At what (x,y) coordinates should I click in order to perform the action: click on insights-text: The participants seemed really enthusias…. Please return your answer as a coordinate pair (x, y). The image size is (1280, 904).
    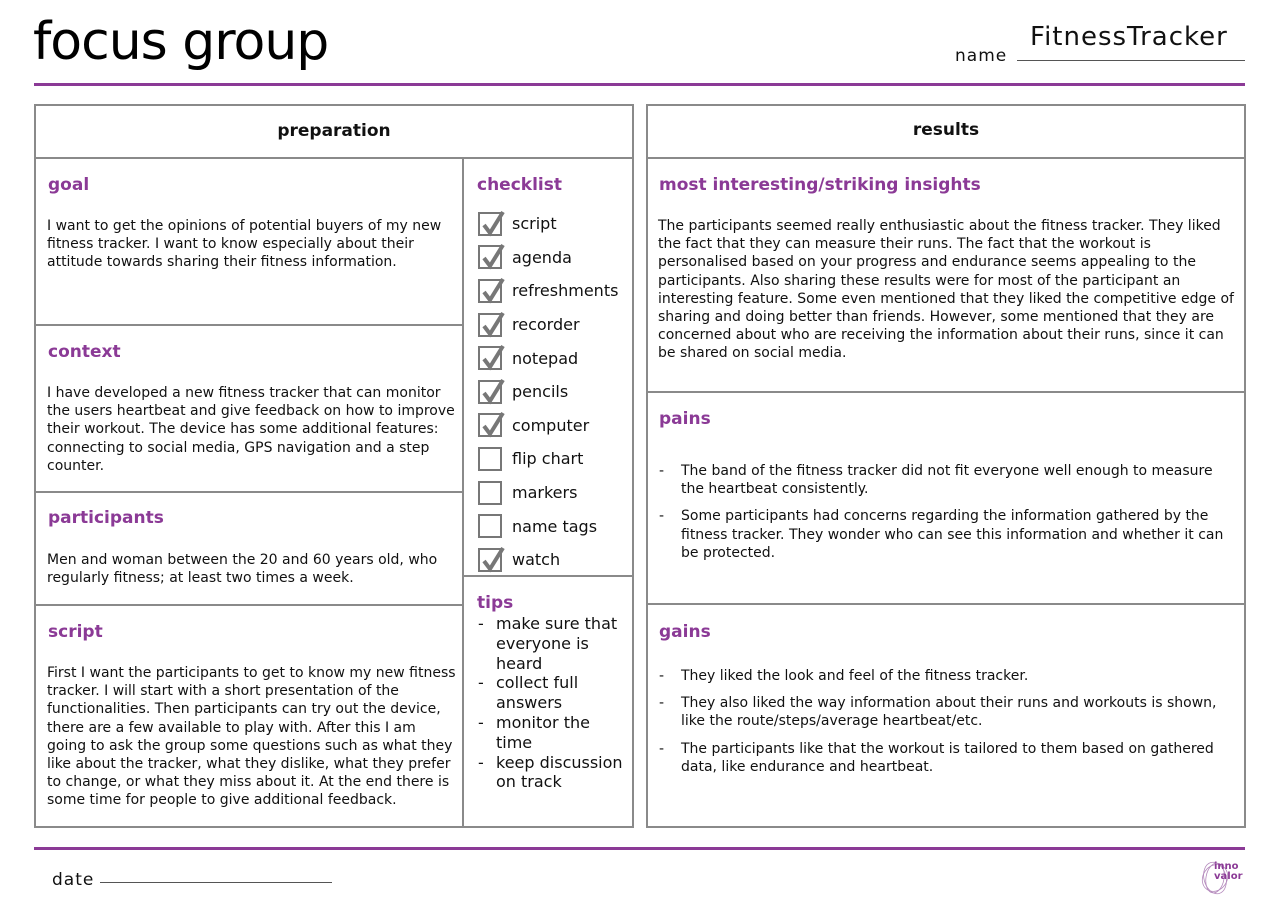
    Looking at the image, I should click on (948, 290).